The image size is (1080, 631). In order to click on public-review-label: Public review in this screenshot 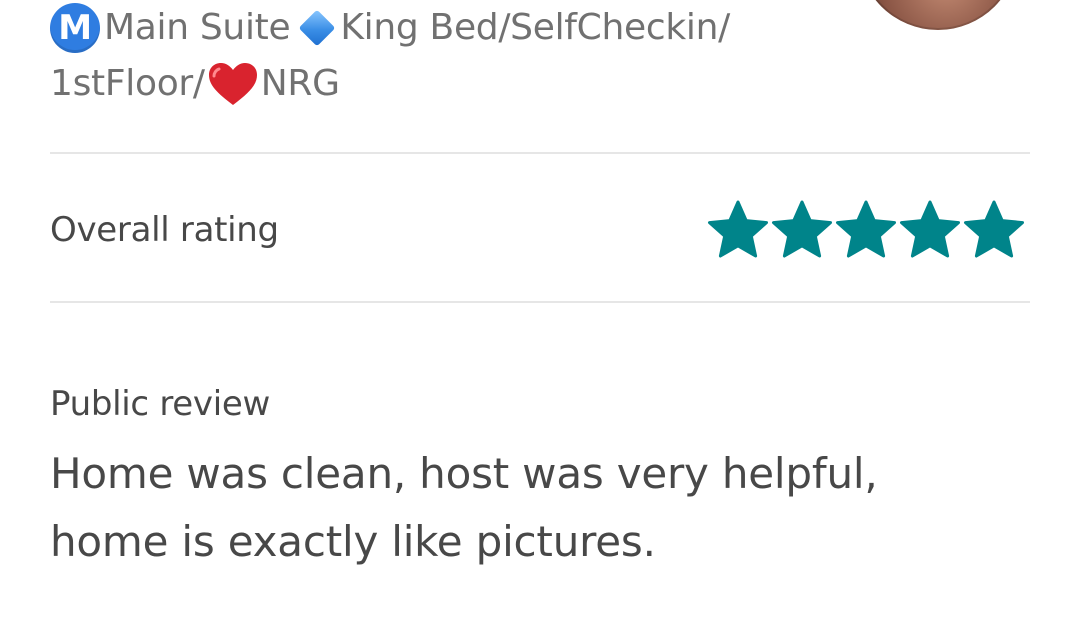, I will do `click(160, 404)`.